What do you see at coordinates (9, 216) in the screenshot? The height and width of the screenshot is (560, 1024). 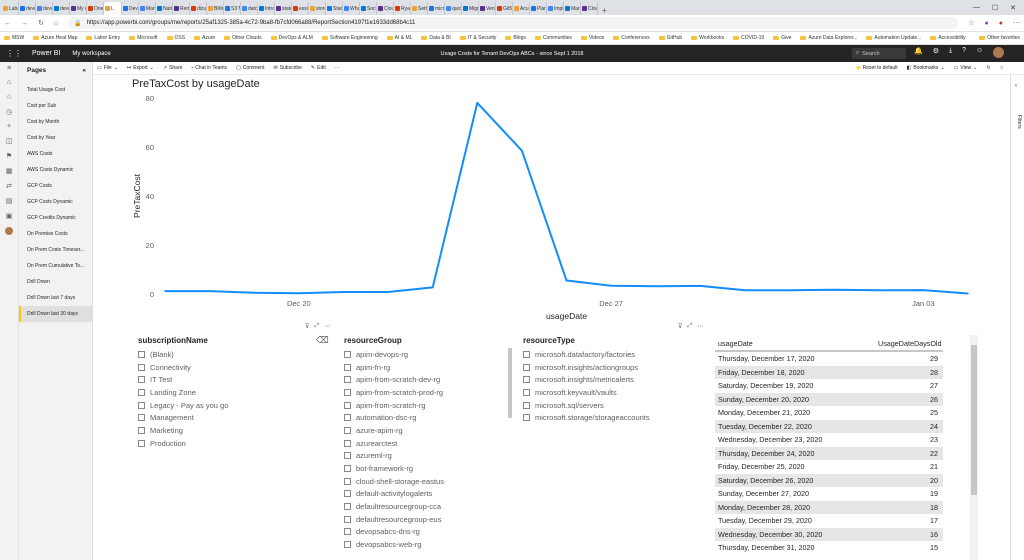 I see `workspaces-nav-icon: ▣` at bounding box center [9, 216].